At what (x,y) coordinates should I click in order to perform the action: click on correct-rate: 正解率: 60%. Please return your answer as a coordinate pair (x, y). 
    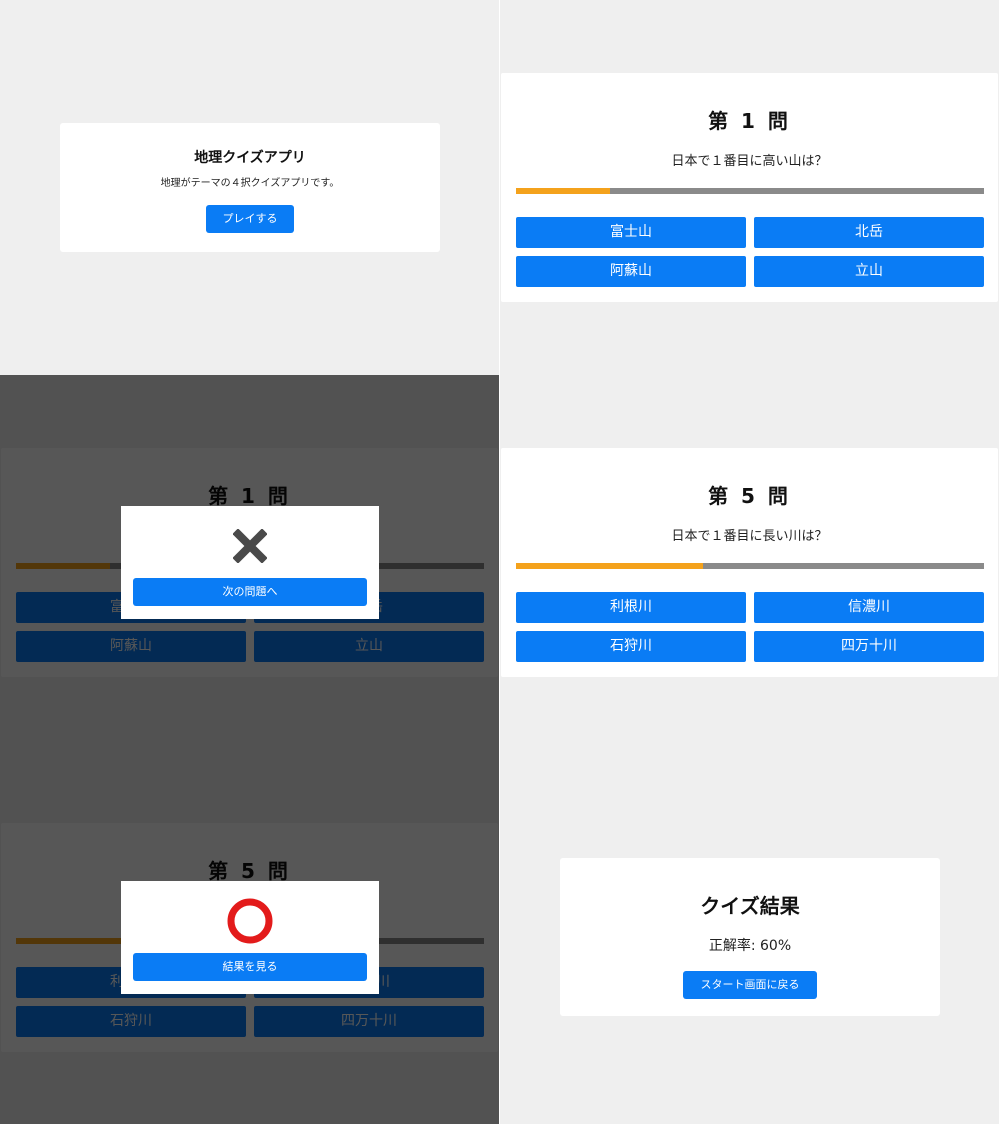
    Looking at the image, I should click on (750, 946).